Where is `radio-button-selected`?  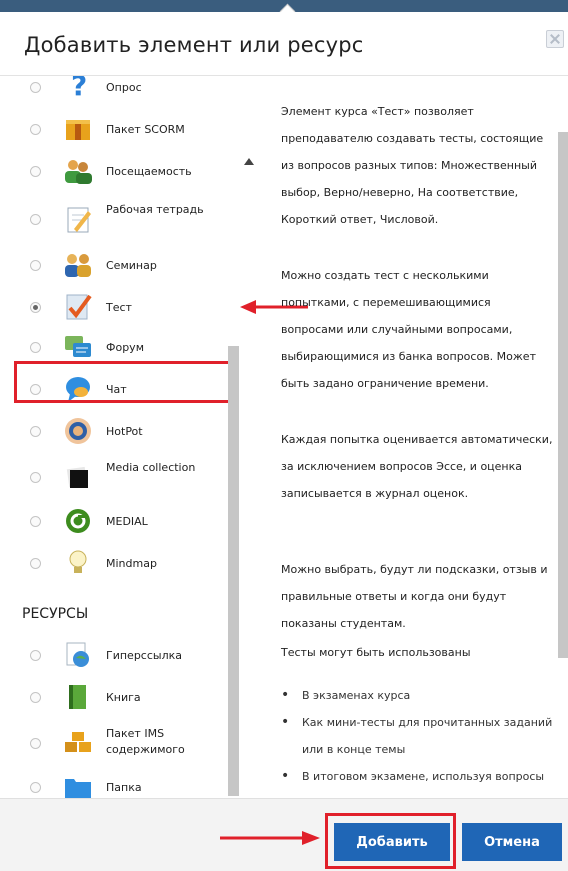 radio-button-selected is located at coordinates (35, 307).